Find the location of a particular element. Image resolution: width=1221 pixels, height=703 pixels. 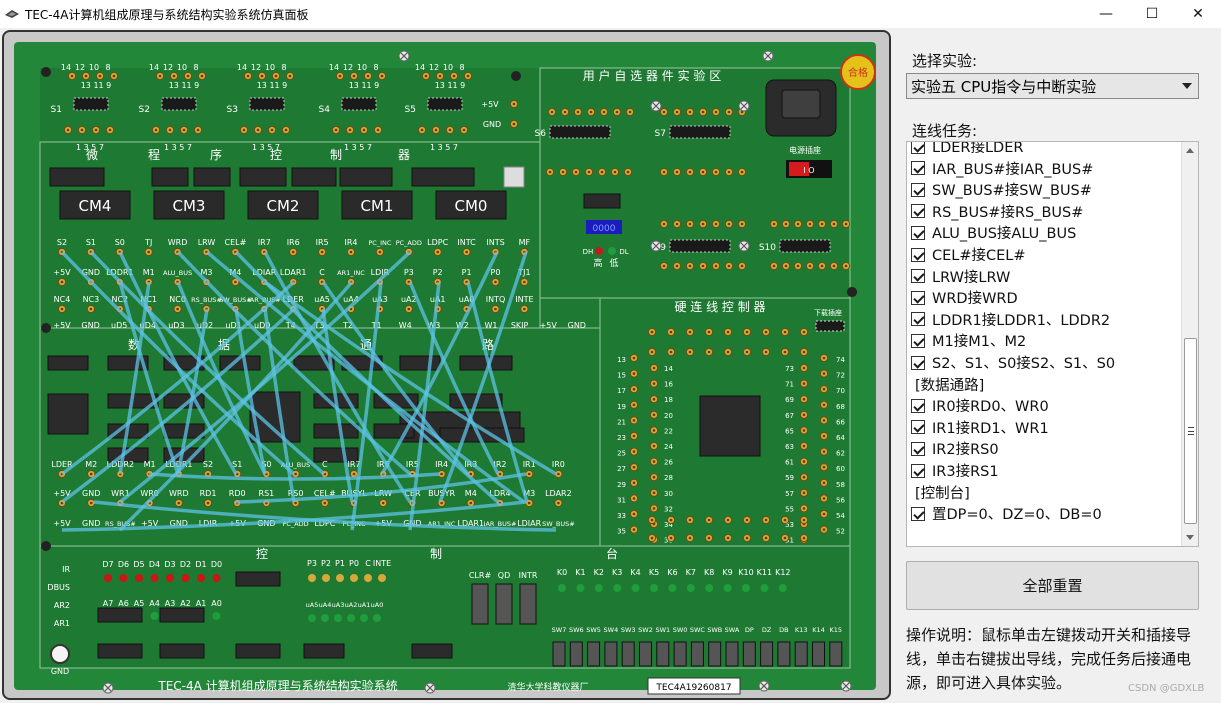

ic-chip is located at coordinates (263, 177).